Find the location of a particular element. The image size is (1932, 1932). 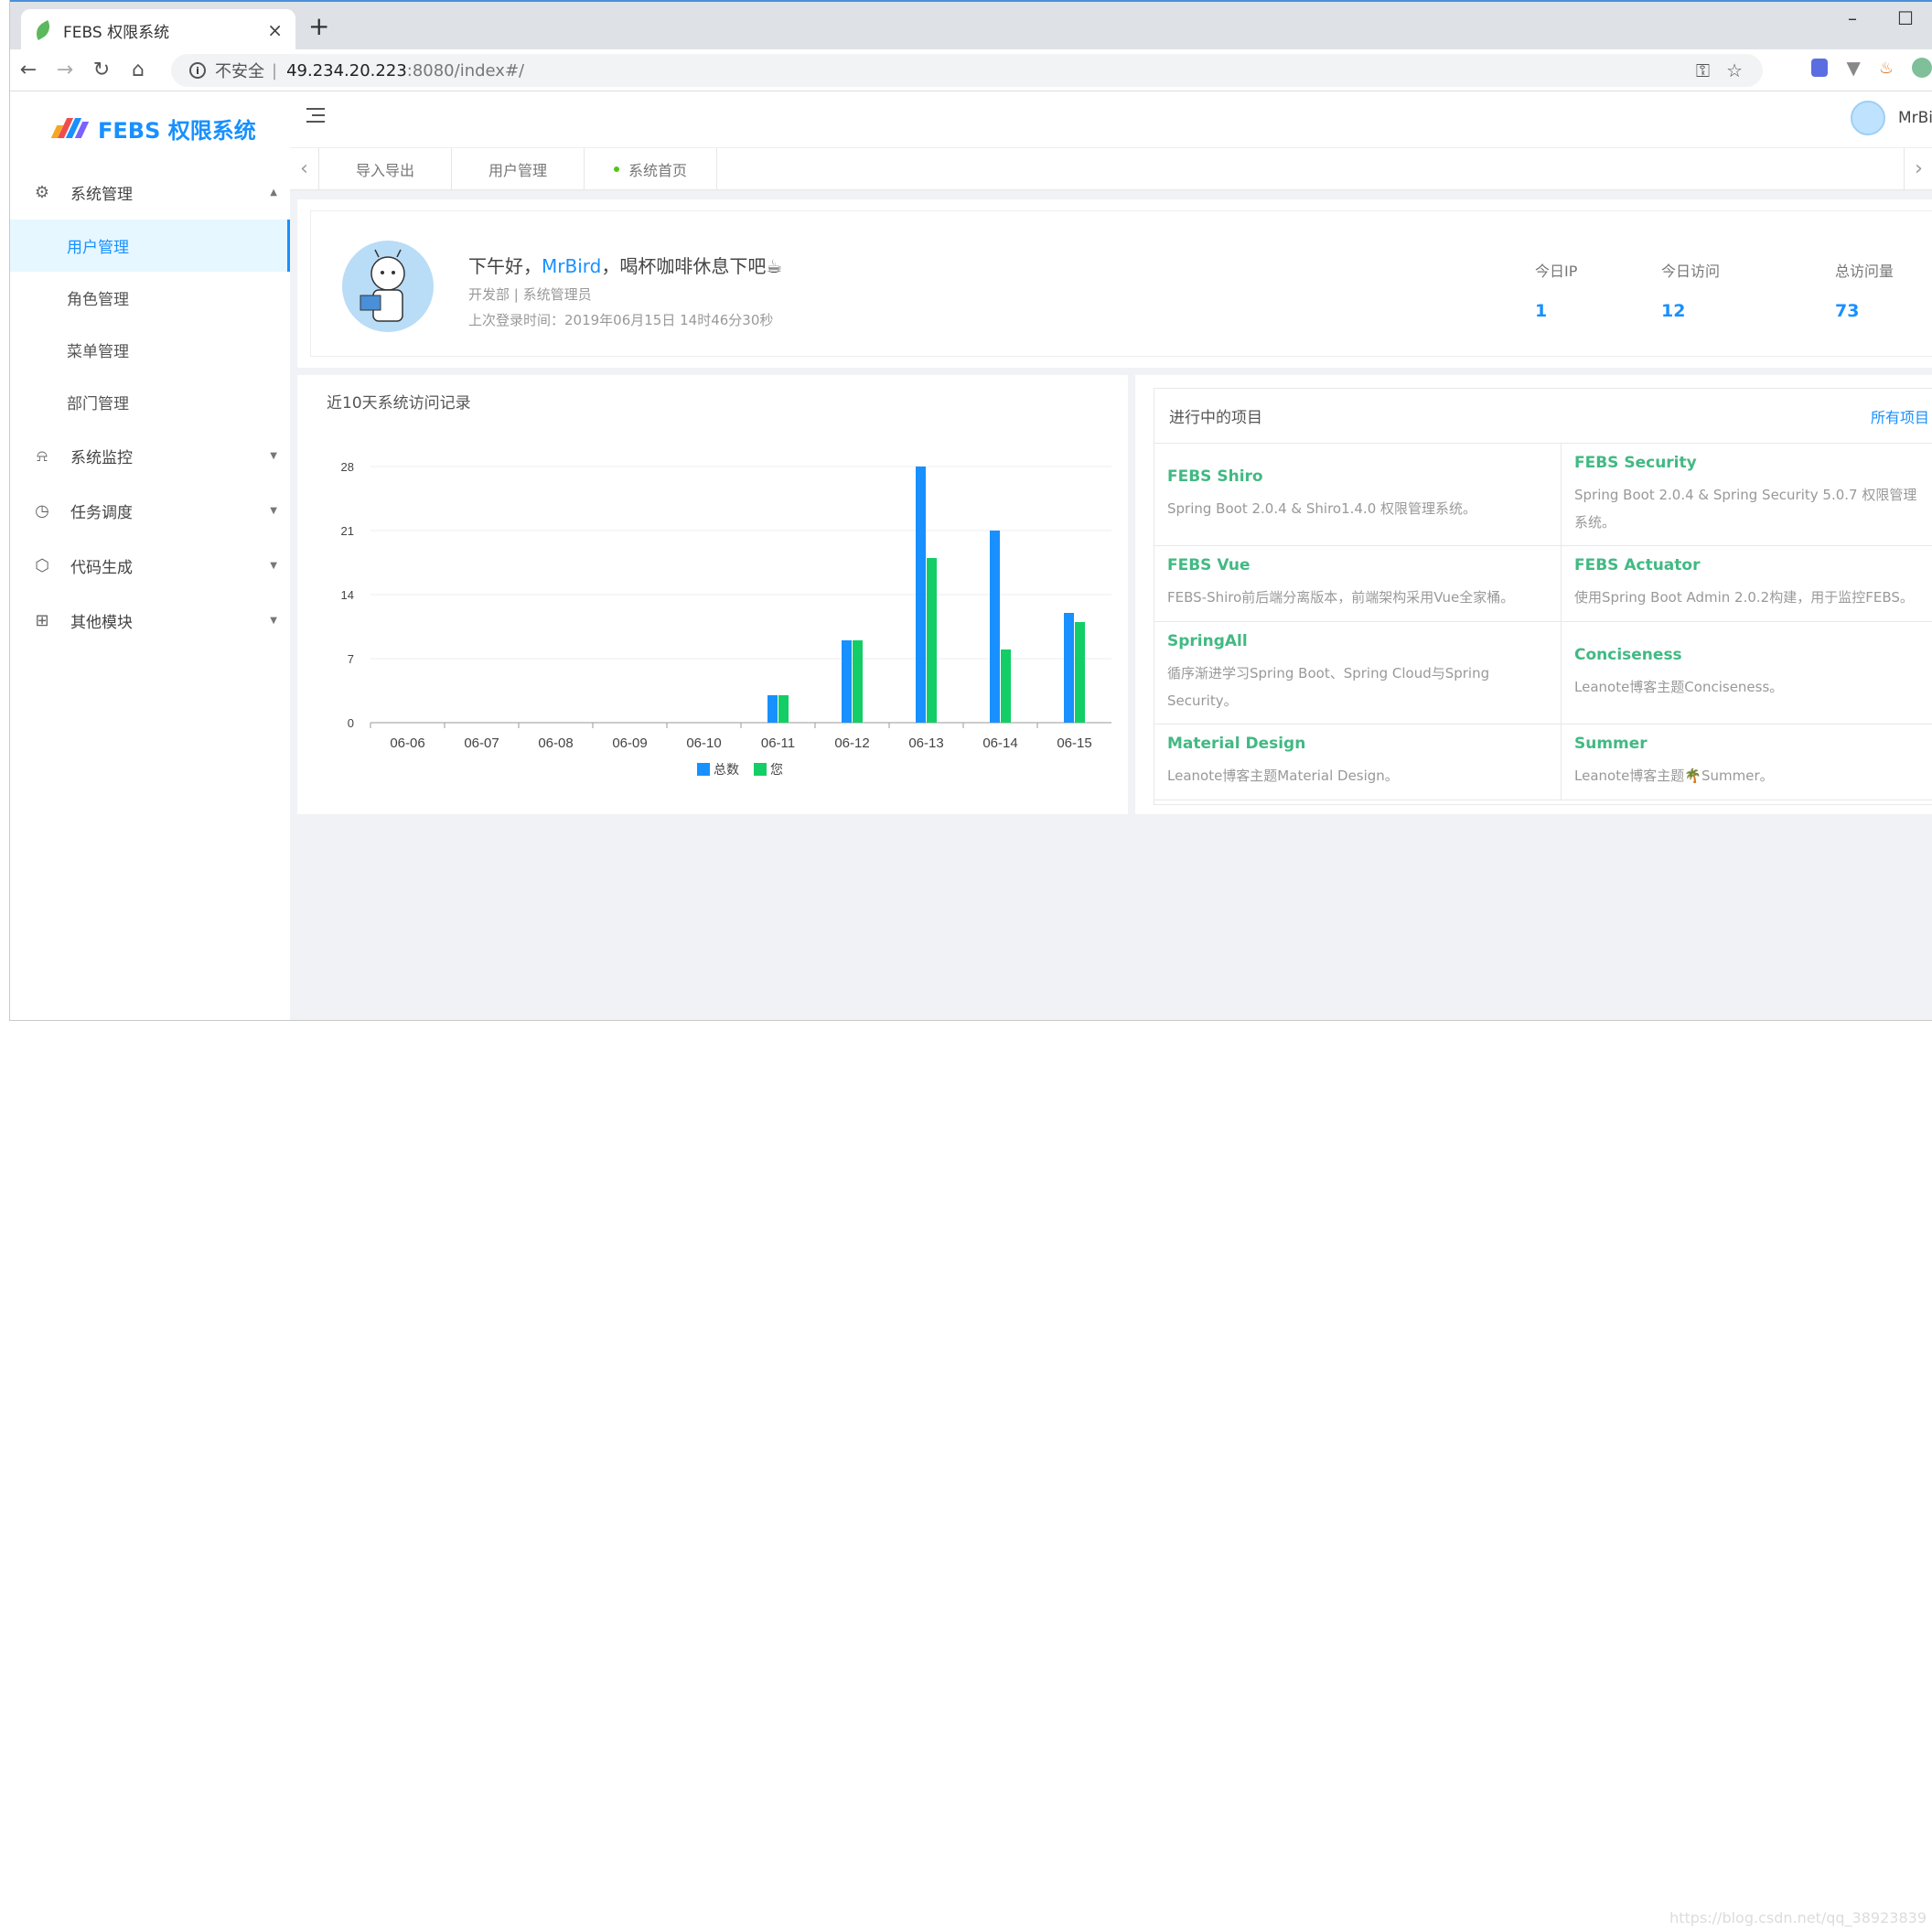

logo: FEBS 权限系统 is located at coordinates (150, 128).